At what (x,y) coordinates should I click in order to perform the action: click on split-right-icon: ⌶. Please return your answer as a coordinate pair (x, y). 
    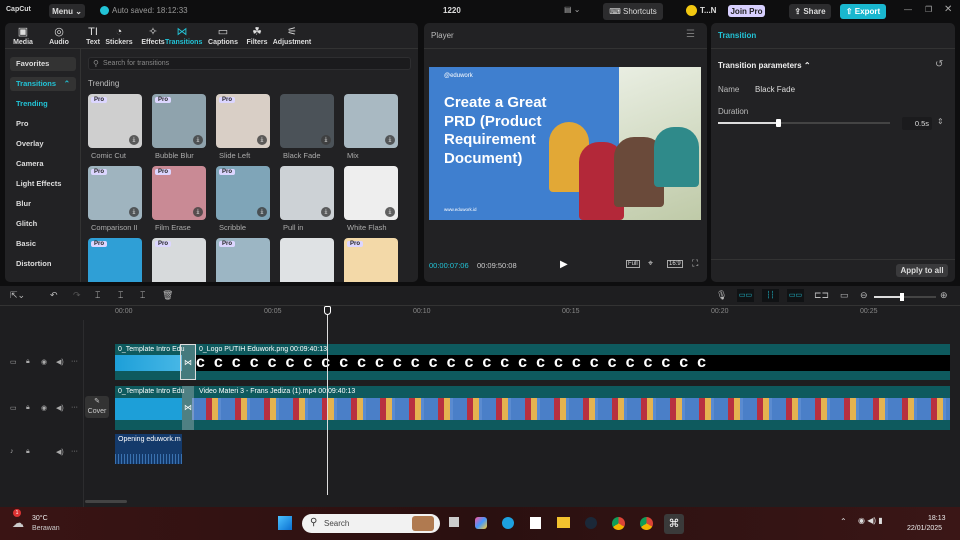
    Looking at the image, I should click on (142, 295).